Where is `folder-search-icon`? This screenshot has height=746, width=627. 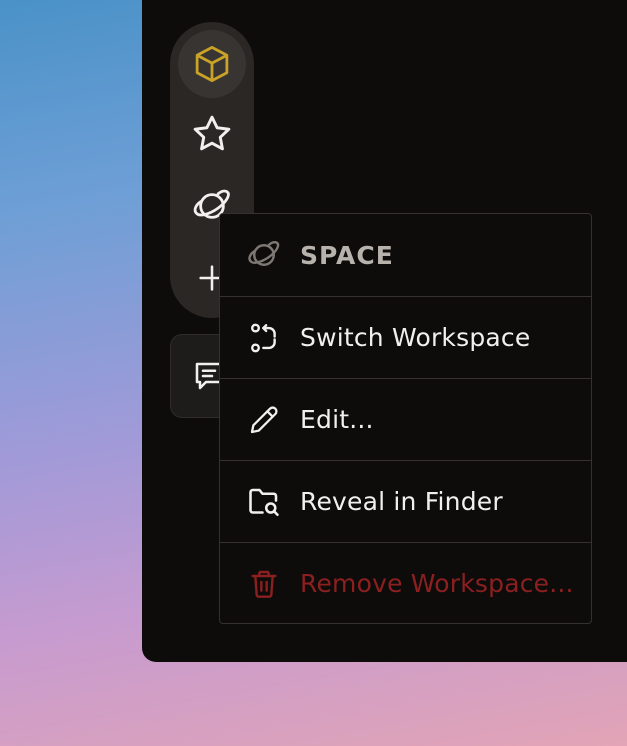
folder-search-icon is located at coordinates (264, 502).